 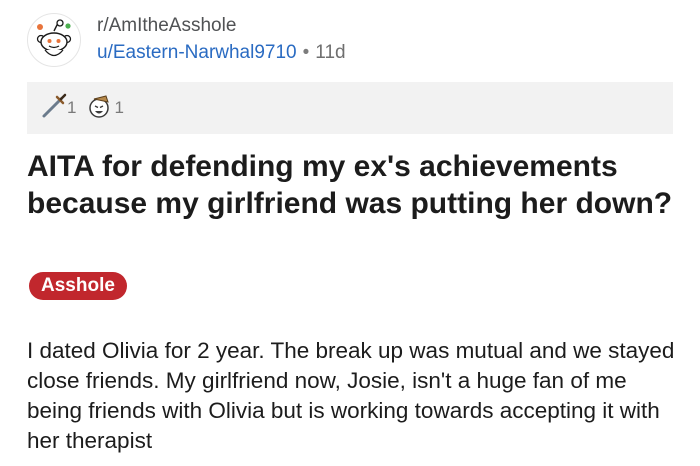 What do you see at coordinates (350, 108) in the screenshot?
I see `awards-bar: 1 1` at bounding box center [350, 108].